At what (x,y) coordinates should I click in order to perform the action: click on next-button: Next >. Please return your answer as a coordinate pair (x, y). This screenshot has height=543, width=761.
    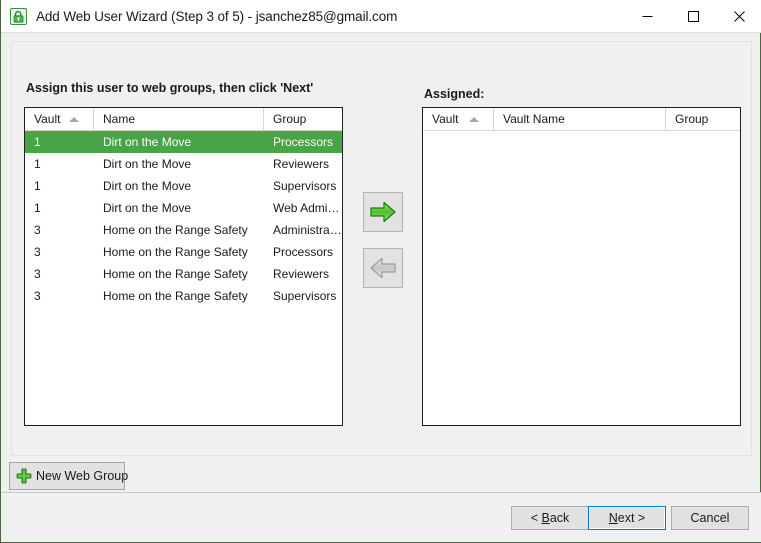
    Looking at the image, I should click on (627, 518).